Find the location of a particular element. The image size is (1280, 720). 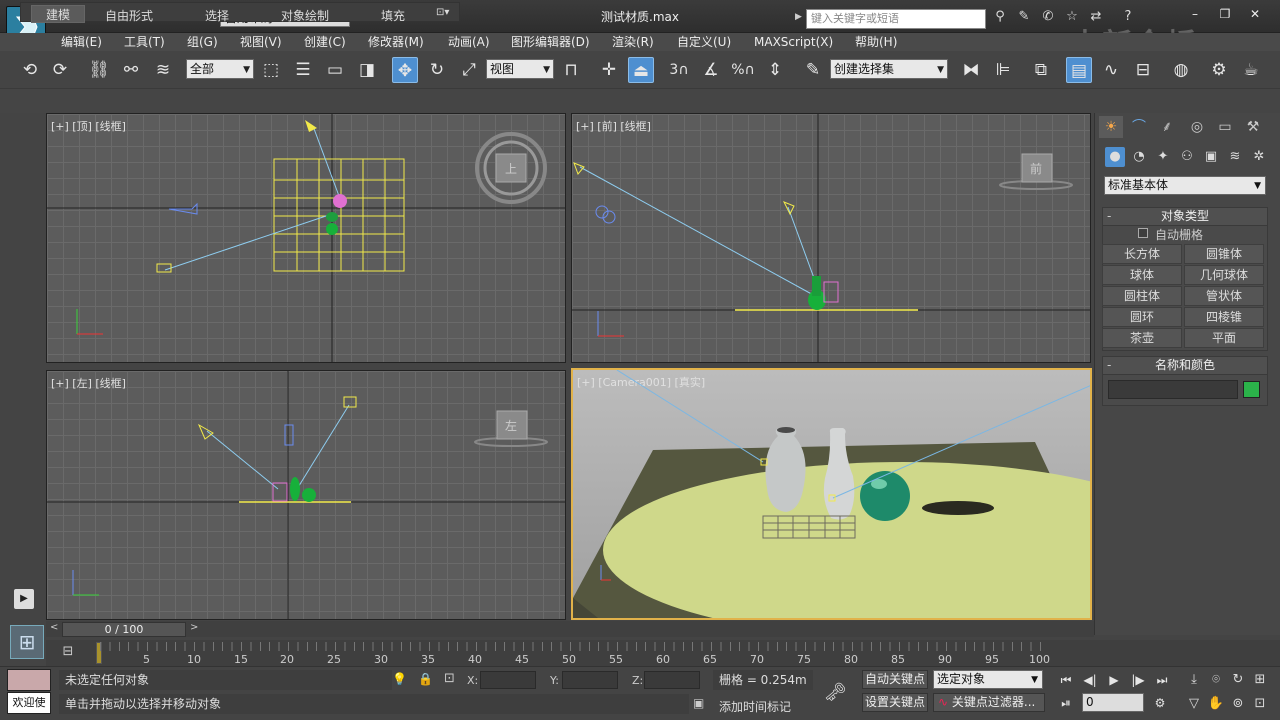

menu-graph-editors: 图形编辑器(D) is located at coordinates (550, 42).